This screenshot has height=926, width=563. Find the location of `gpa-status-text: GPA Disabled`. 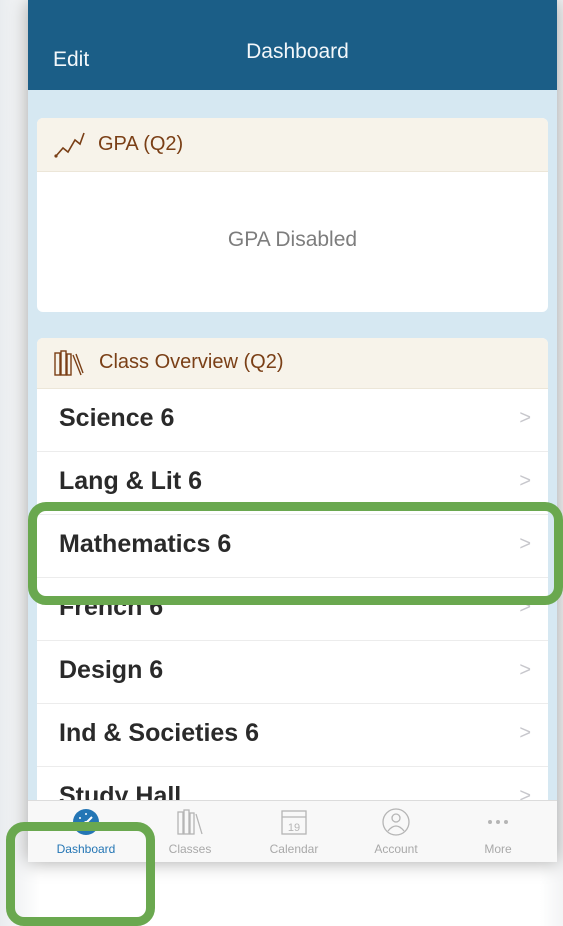

gpa-status-text: GPA Disabled is located at coordinates (292, 239).